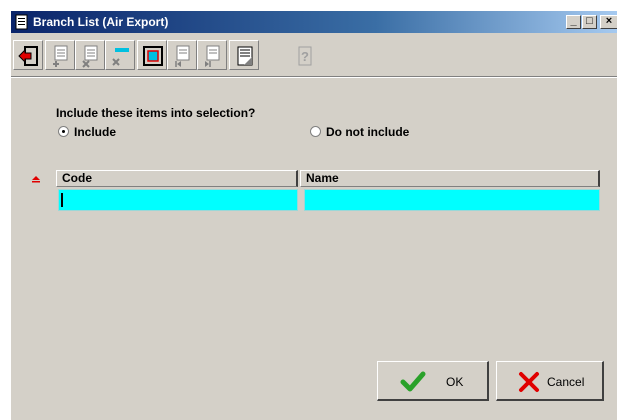 Image resolution: width=617 pixels, height=420 pixels. I want to click on do-not-include-radio-label: Do not include, so click(368, 132).